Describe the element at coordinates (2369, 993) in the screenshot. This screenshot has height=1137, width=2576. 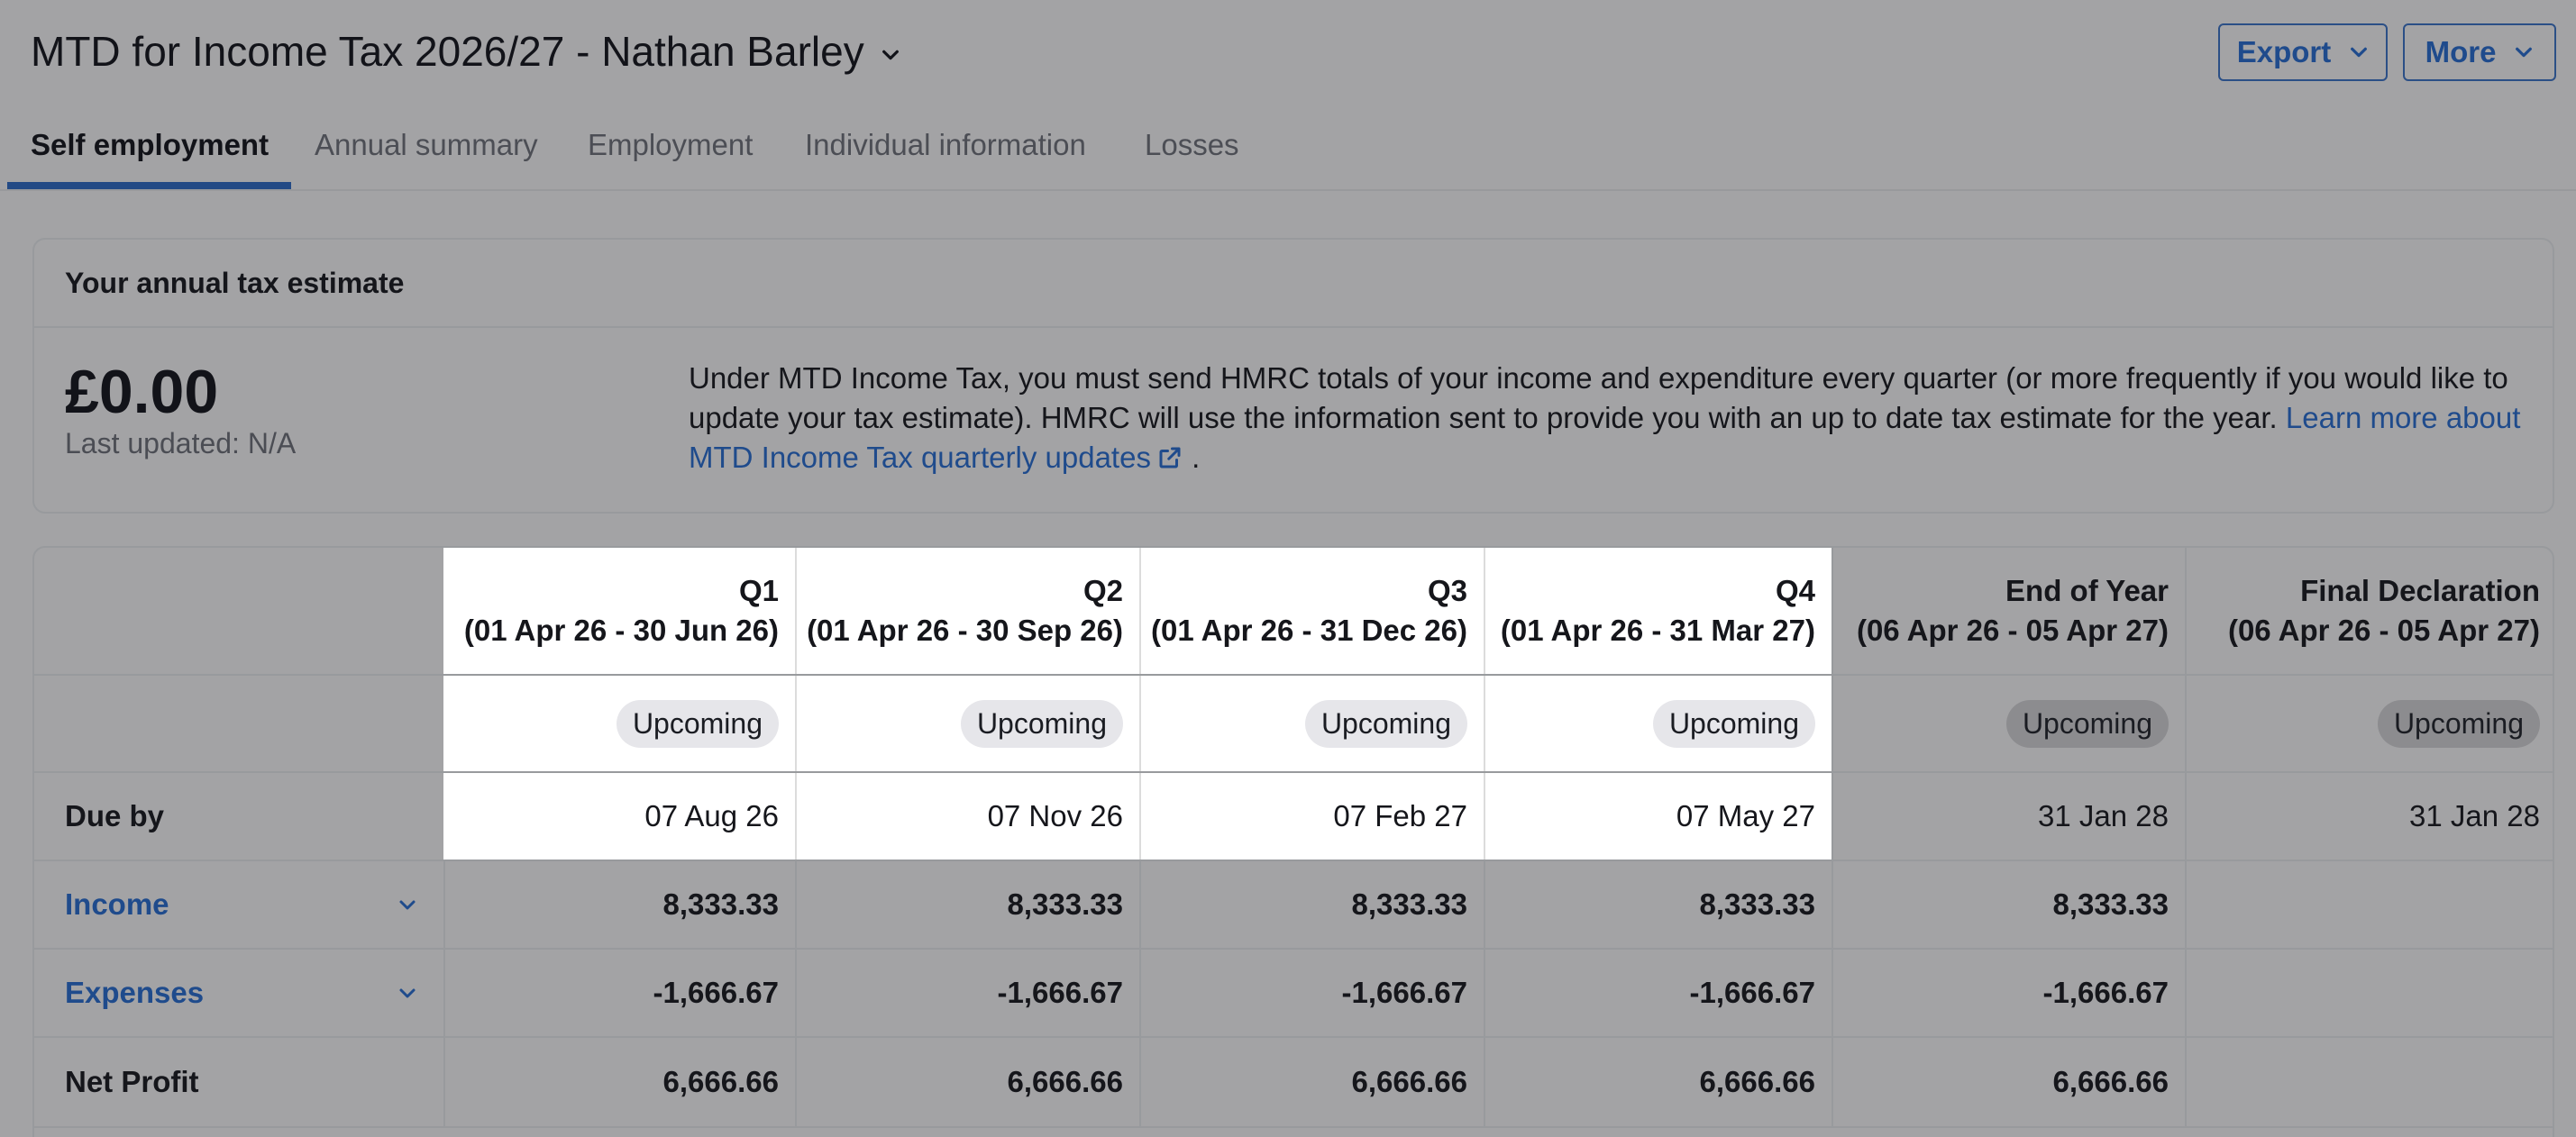
I see `expenses-final-declaration` at that location.